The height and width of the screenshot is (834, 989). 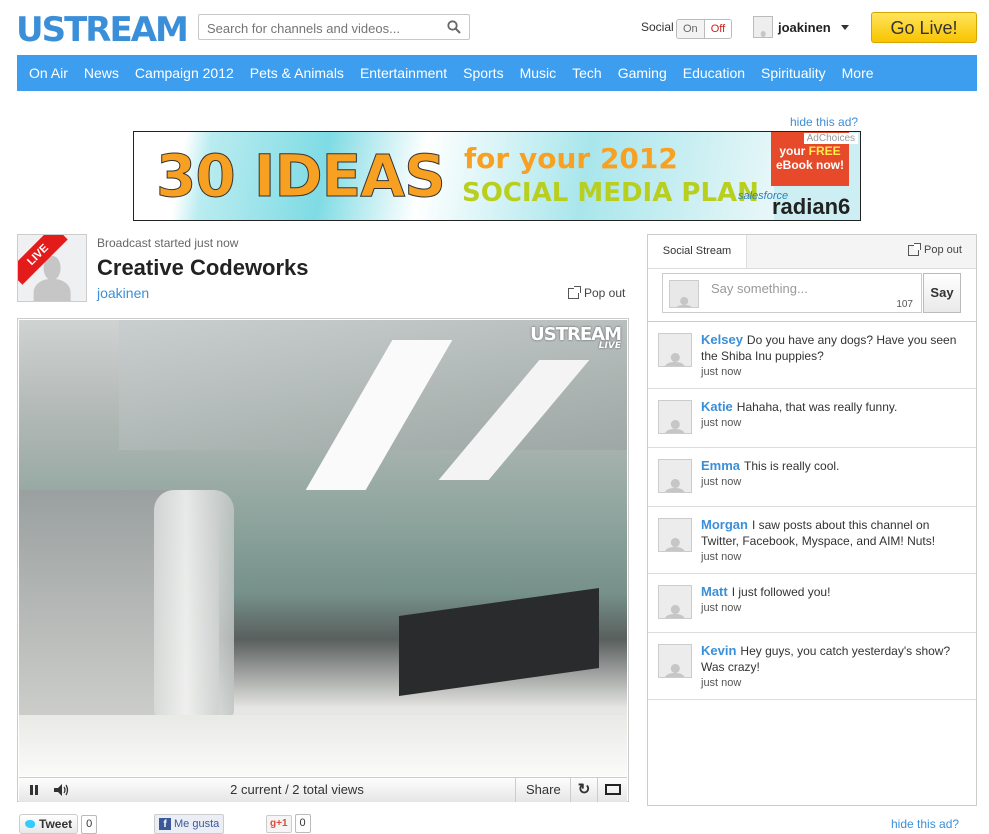 I want to click on channel-thumbnail: LIVE, so click(x=52, y=268).